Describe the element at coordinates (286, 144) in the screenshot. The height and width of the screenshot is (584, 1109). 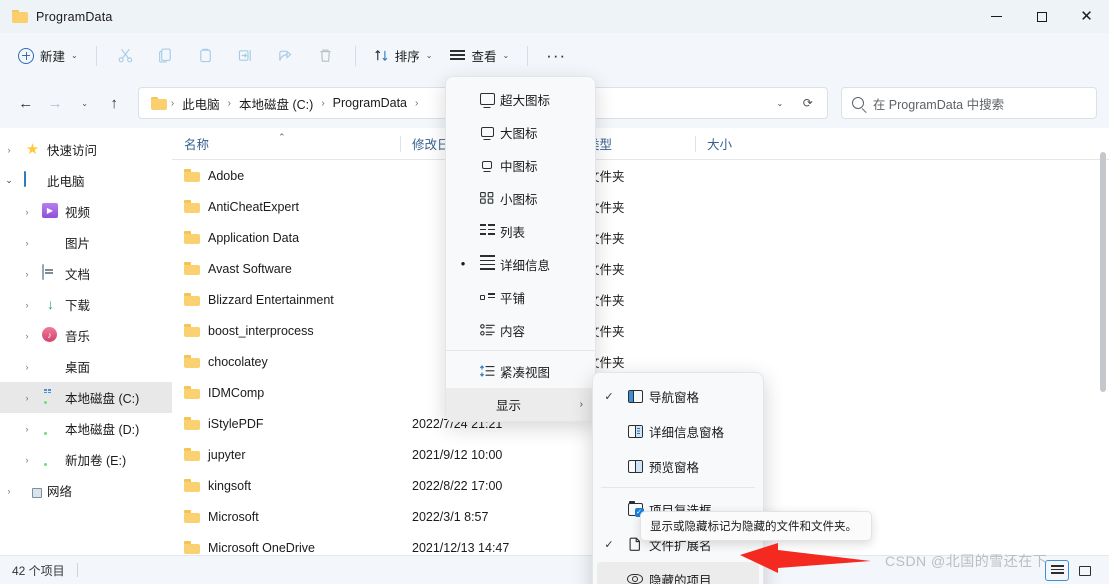
I see `column-header-name: 名称 ⌃` at that location.